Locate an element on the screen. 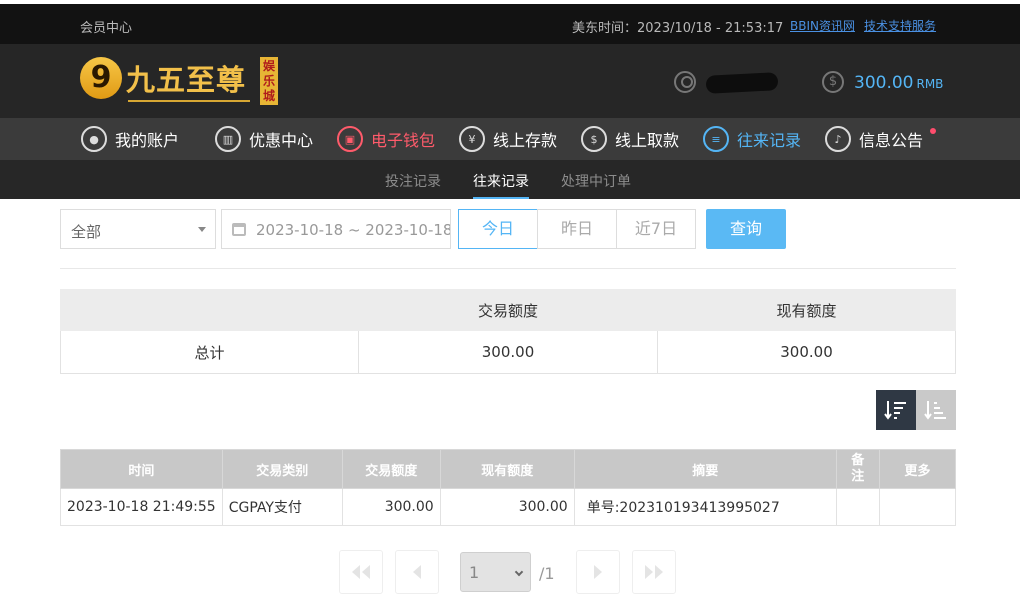  col-amount: 交易额度 is located at coordinates (391, 469).